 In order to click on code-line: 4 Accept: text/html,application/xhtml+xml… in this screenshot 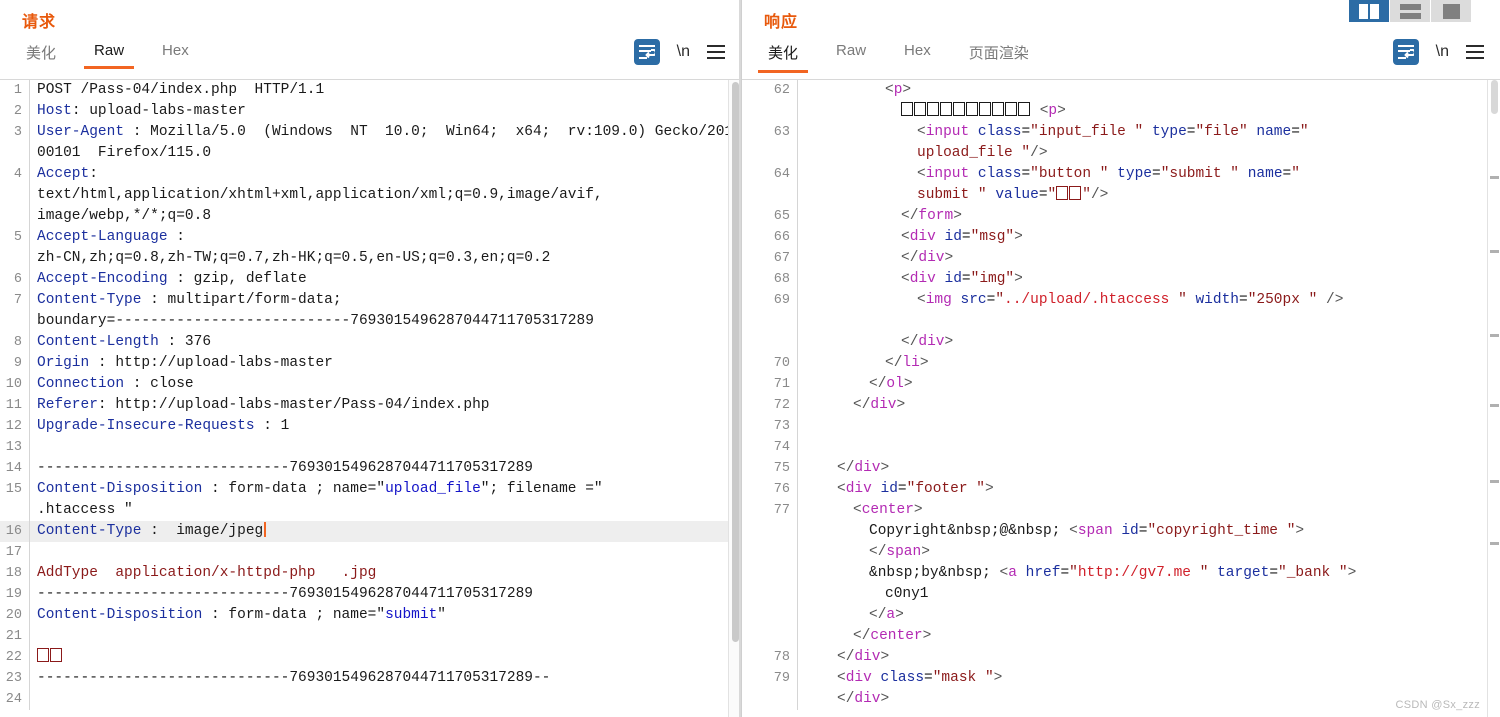, I will do `click(370, 195)`.